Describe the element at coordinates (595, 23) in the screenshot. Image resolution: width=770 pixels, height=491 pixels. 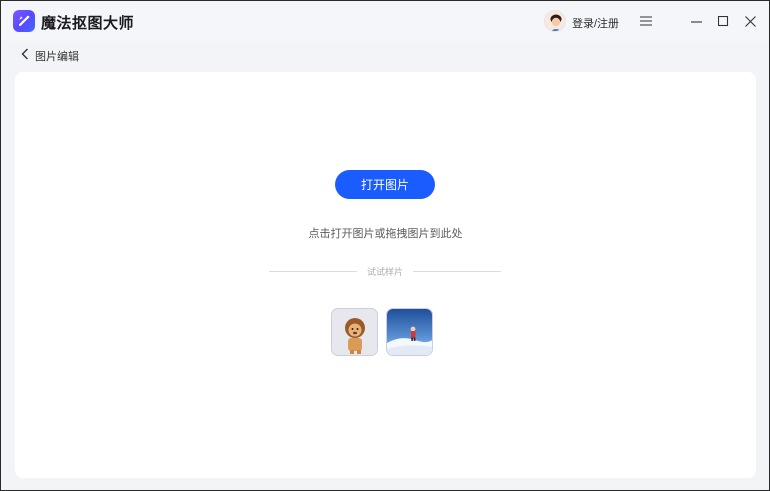
I see `login-register-link: 登录/注册` at that location.